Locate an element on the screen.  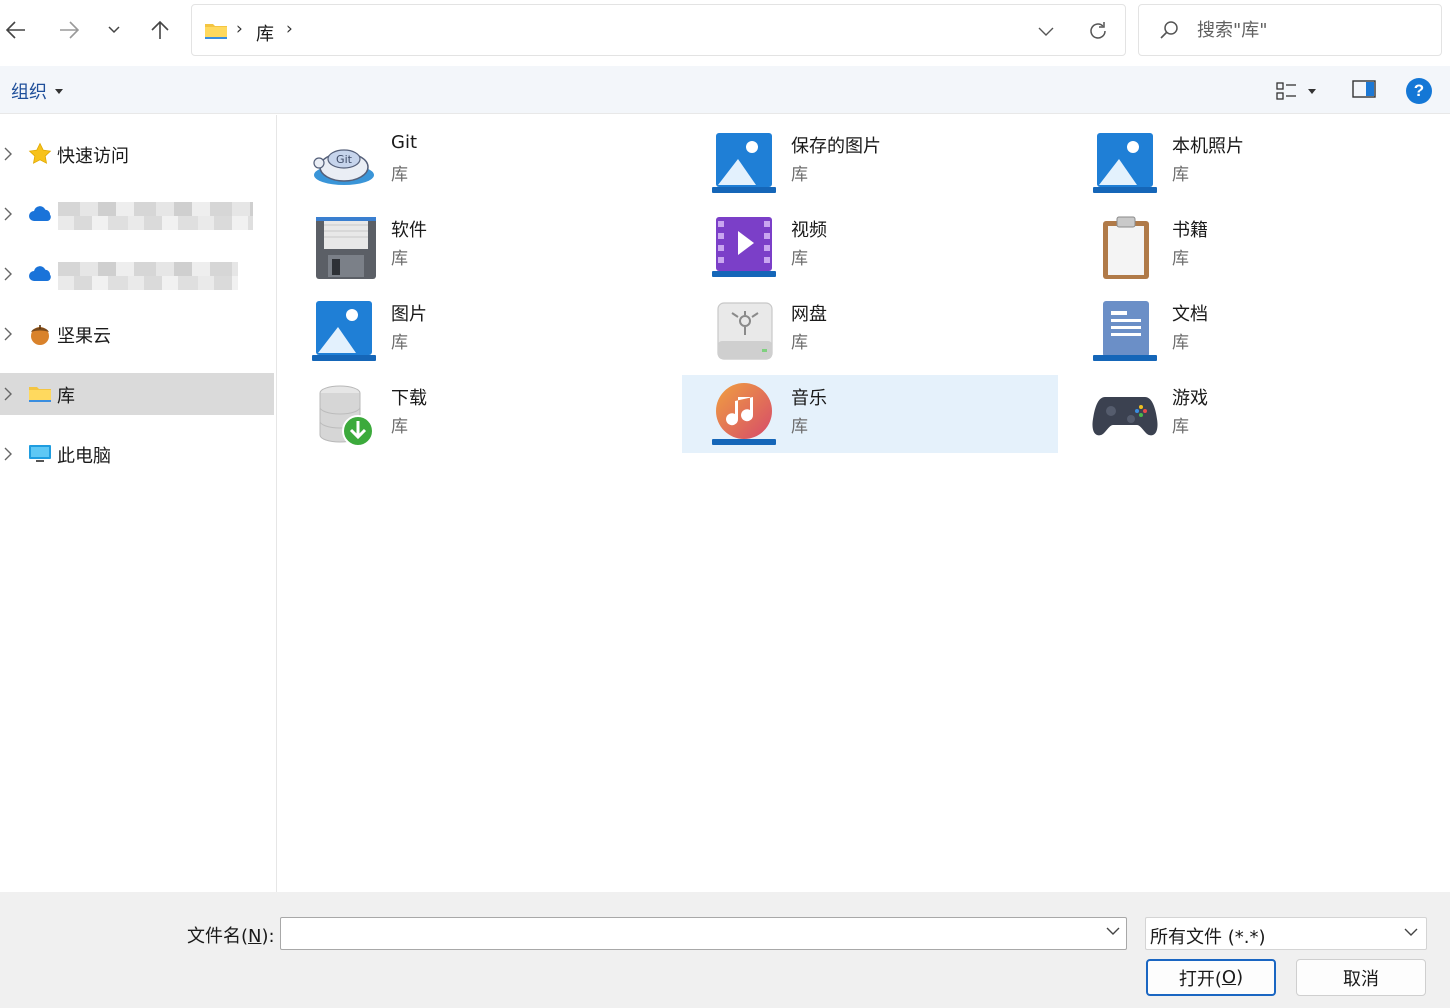
preview-pane-button is located at coordinates (1365, 90).